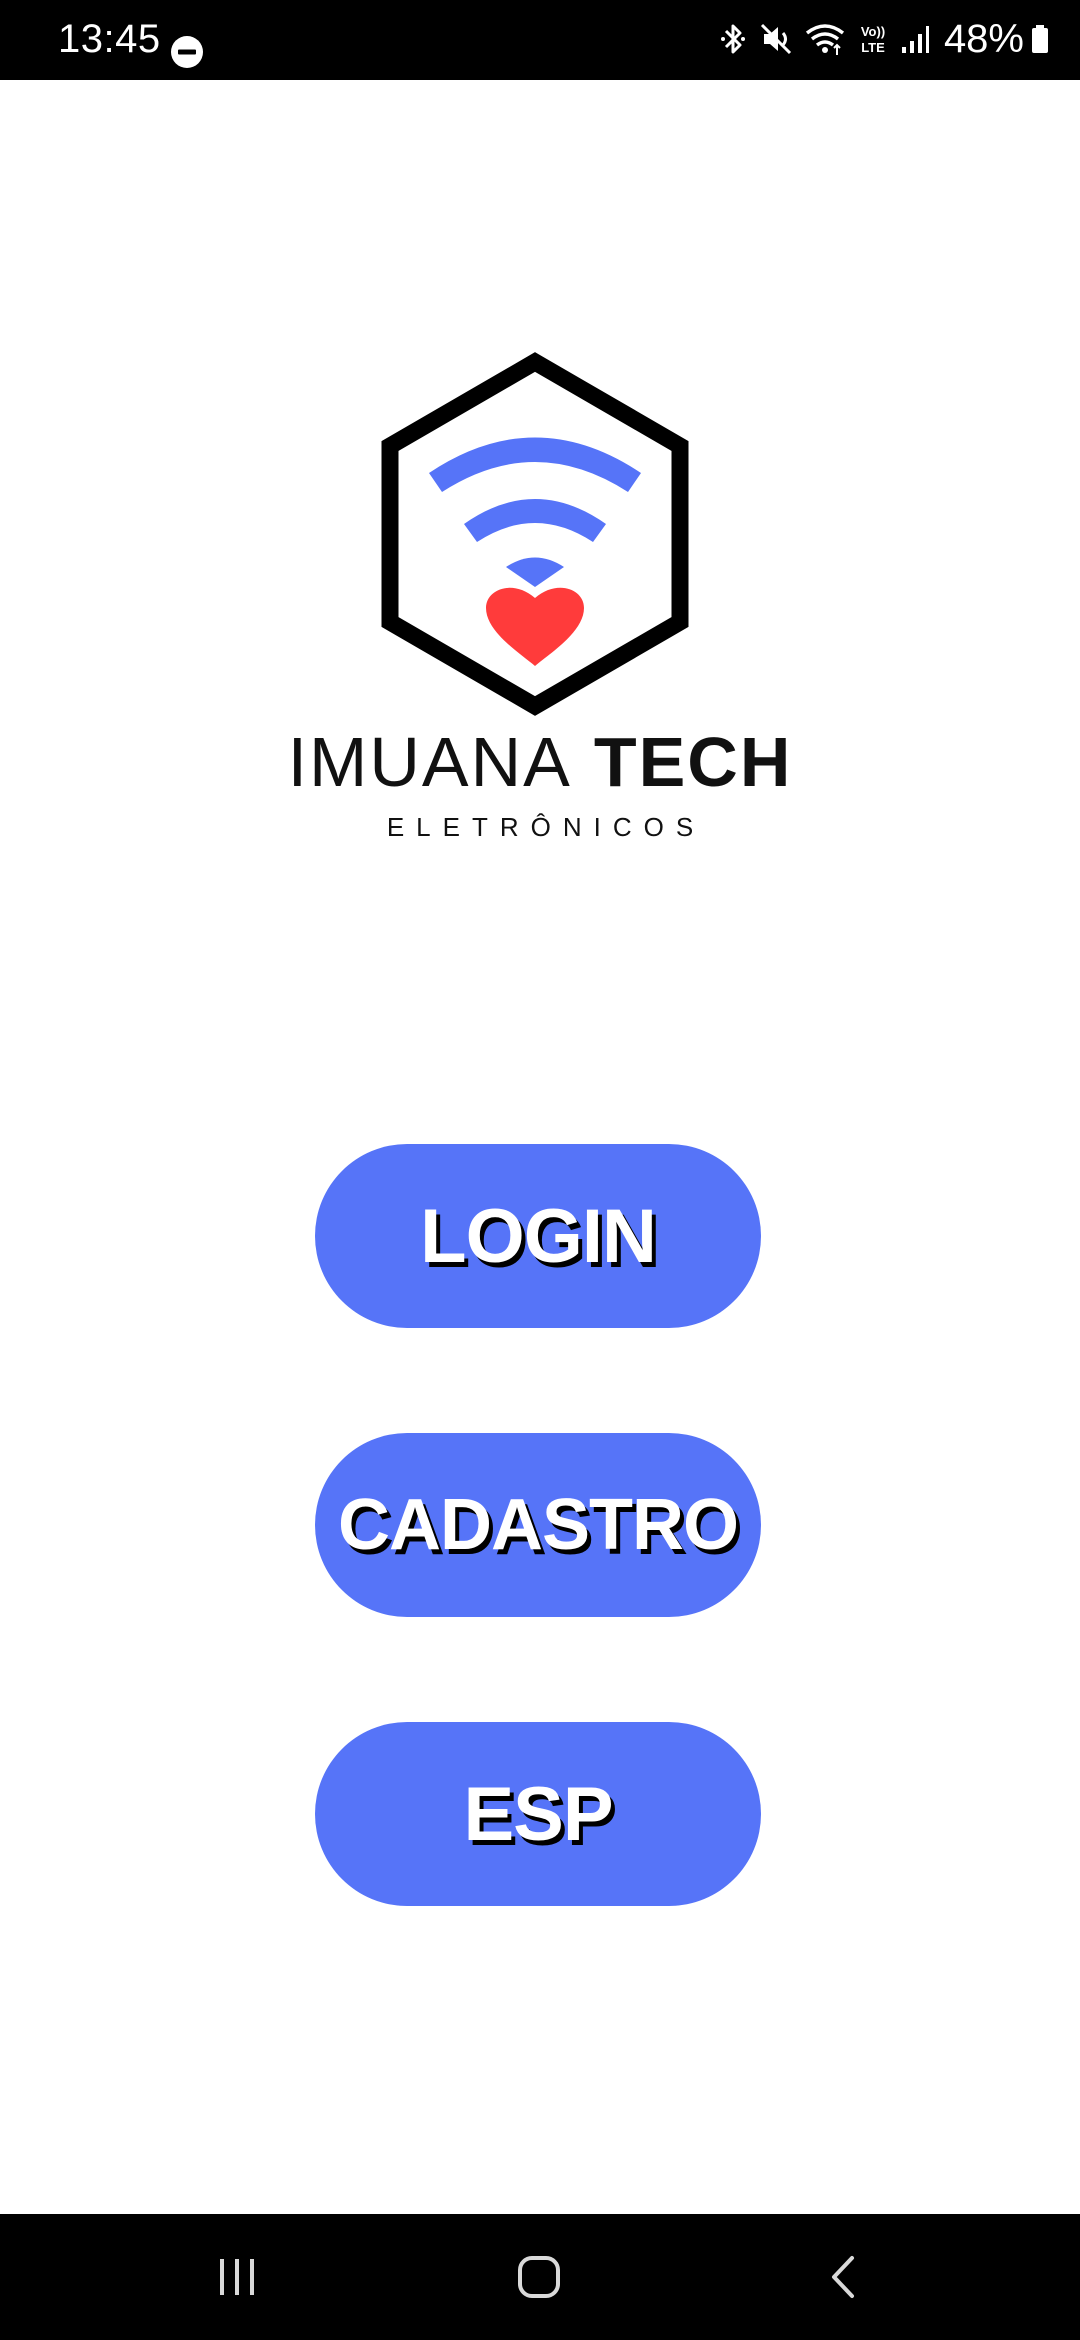  Describe the element at coordinates (873, 31) in the screenshot. I see `volte-top-text: Vo))` at that location.